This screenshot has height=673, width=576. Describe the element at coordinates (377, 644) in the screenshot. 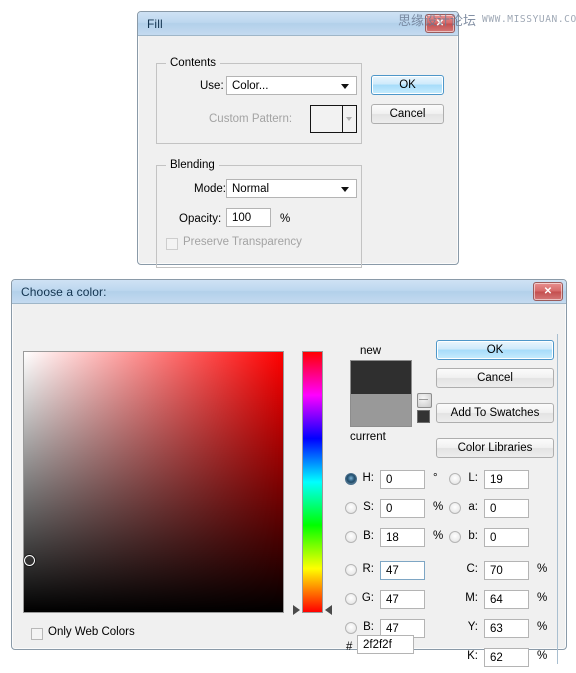

I see `hex-value: 2f2f2f` at that location.